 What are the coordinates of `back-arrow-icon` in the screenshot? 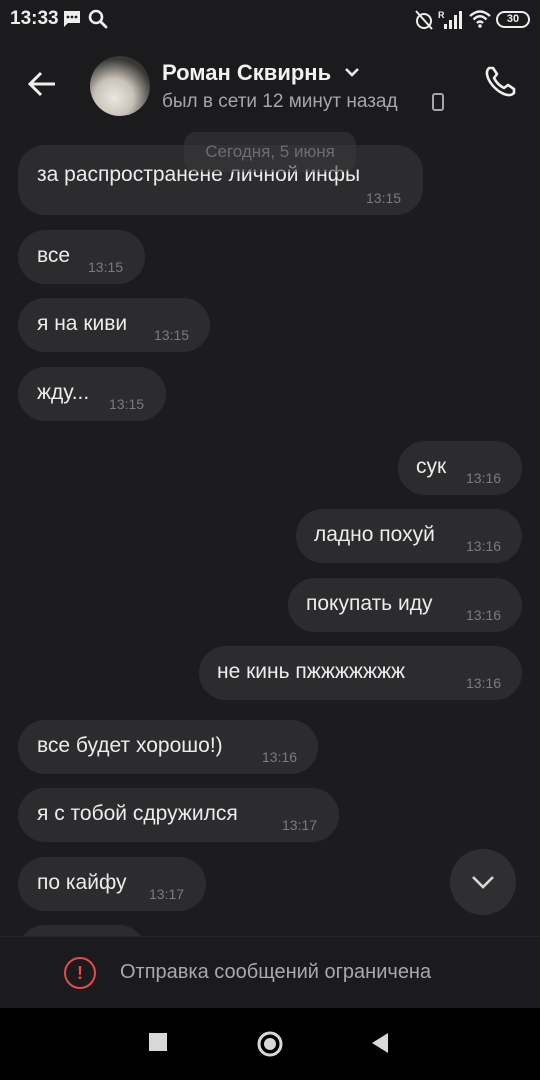 It's located at (42, 84).